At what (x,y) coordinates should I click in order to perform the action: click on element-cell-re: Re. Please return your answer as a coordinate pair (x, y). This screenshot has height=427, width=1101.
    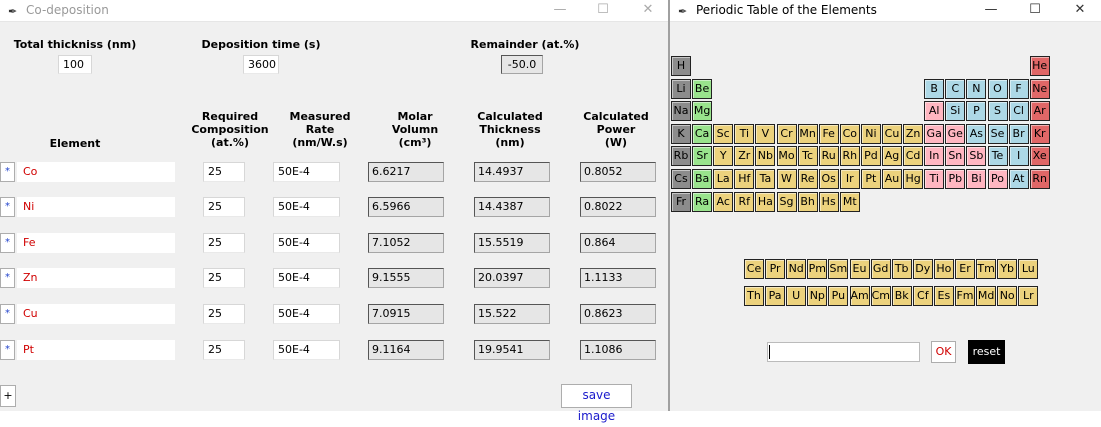
    Looking at the image, I should click on (807, 179).